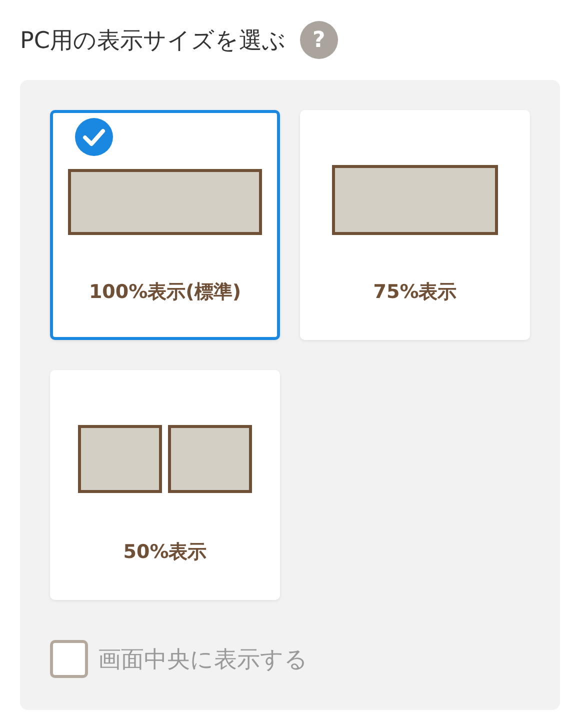  Describe the element at coordinates (165, 459) in the screenshot. I see `split-screen-icon` at that location.